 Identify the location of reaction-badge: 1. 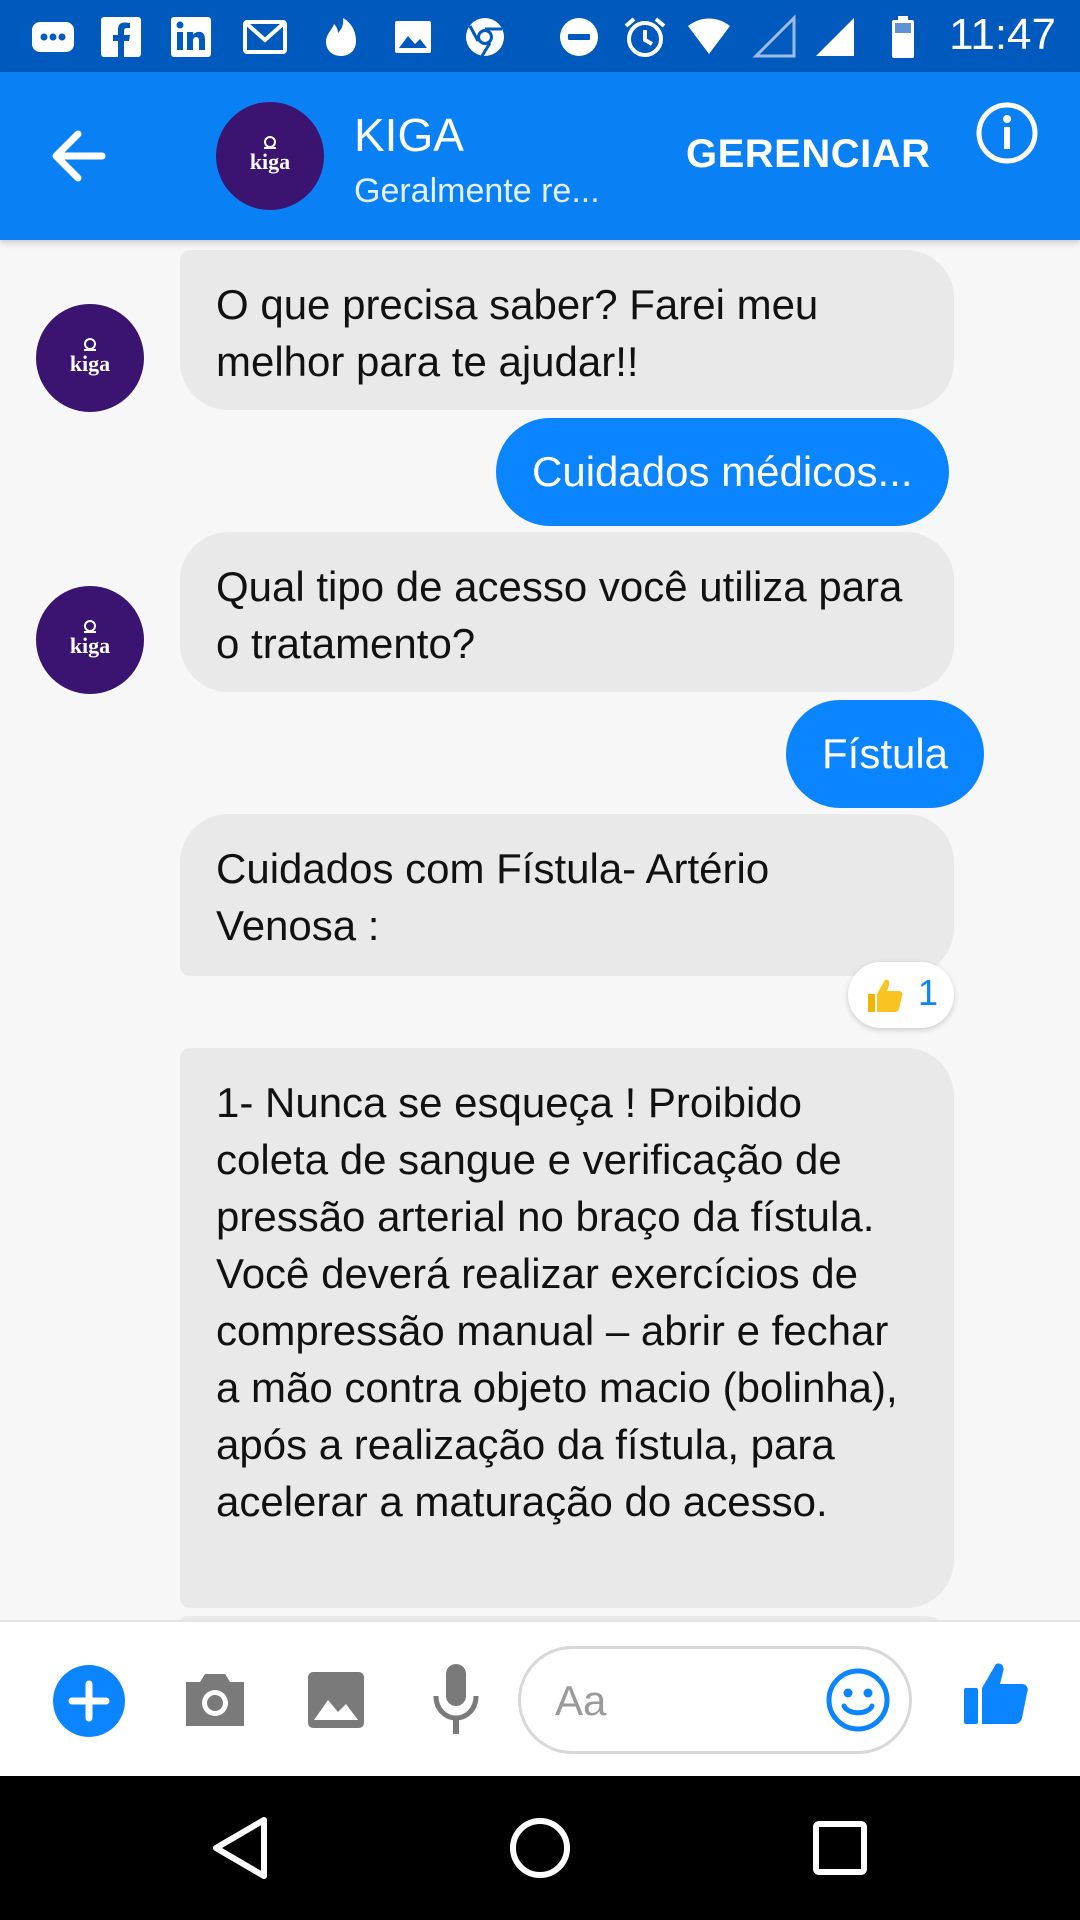
(901, 995).